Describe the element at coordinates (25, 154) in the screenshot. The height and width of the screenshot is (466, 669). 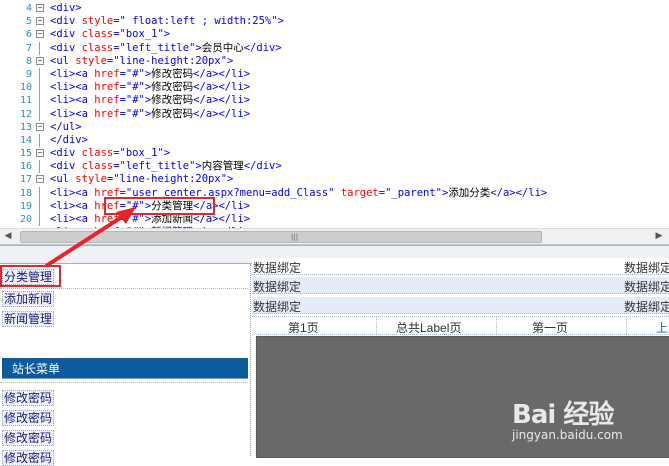
I see `line-number: 15` at that location.